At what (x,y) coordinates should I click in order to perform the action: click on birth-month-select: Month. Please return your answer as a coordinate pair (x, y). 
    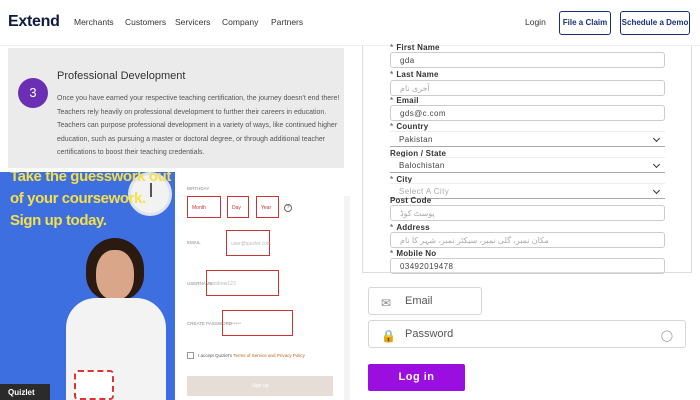
    Looking at the image, I should click on (204, 207).